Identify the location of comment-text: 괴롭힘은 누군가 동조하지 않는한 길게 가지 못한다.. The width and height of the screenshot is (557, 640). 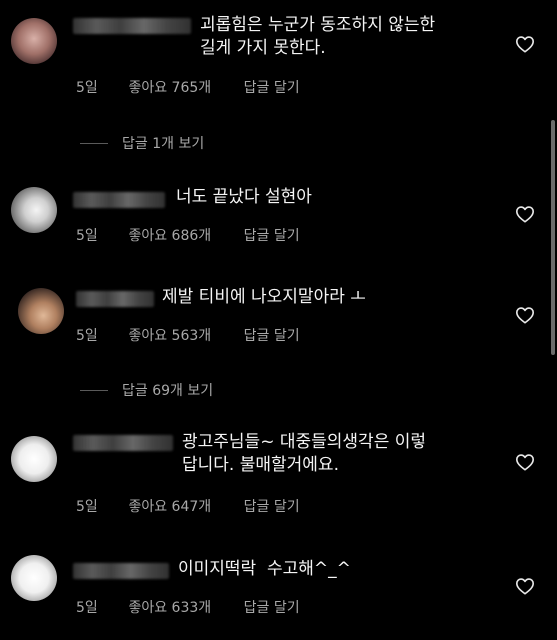
(318, 36).